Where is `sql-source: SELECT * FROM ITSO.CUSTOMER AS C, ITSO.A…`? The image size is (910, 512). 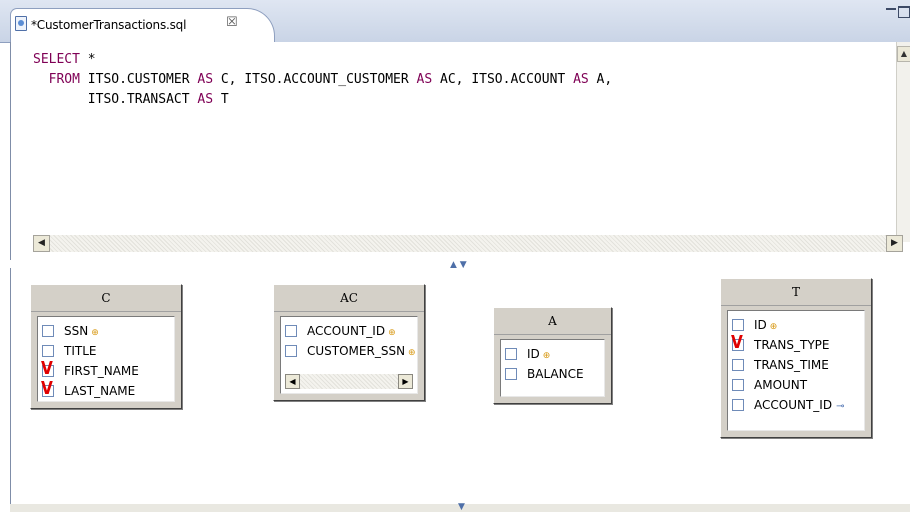
sql-source: SELECT * FROM ITSO.CUSTOMER AS C, ITSO.A… is located at coordinates (322, 80).